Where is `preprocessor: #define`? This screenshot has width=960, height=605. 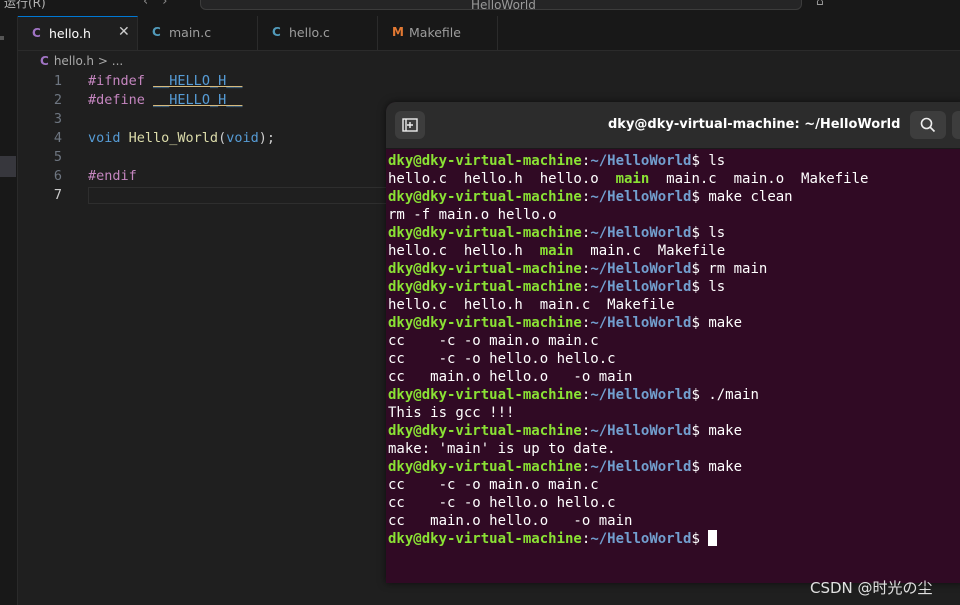
preprocessor: #define is located at coordinates (116, 100).